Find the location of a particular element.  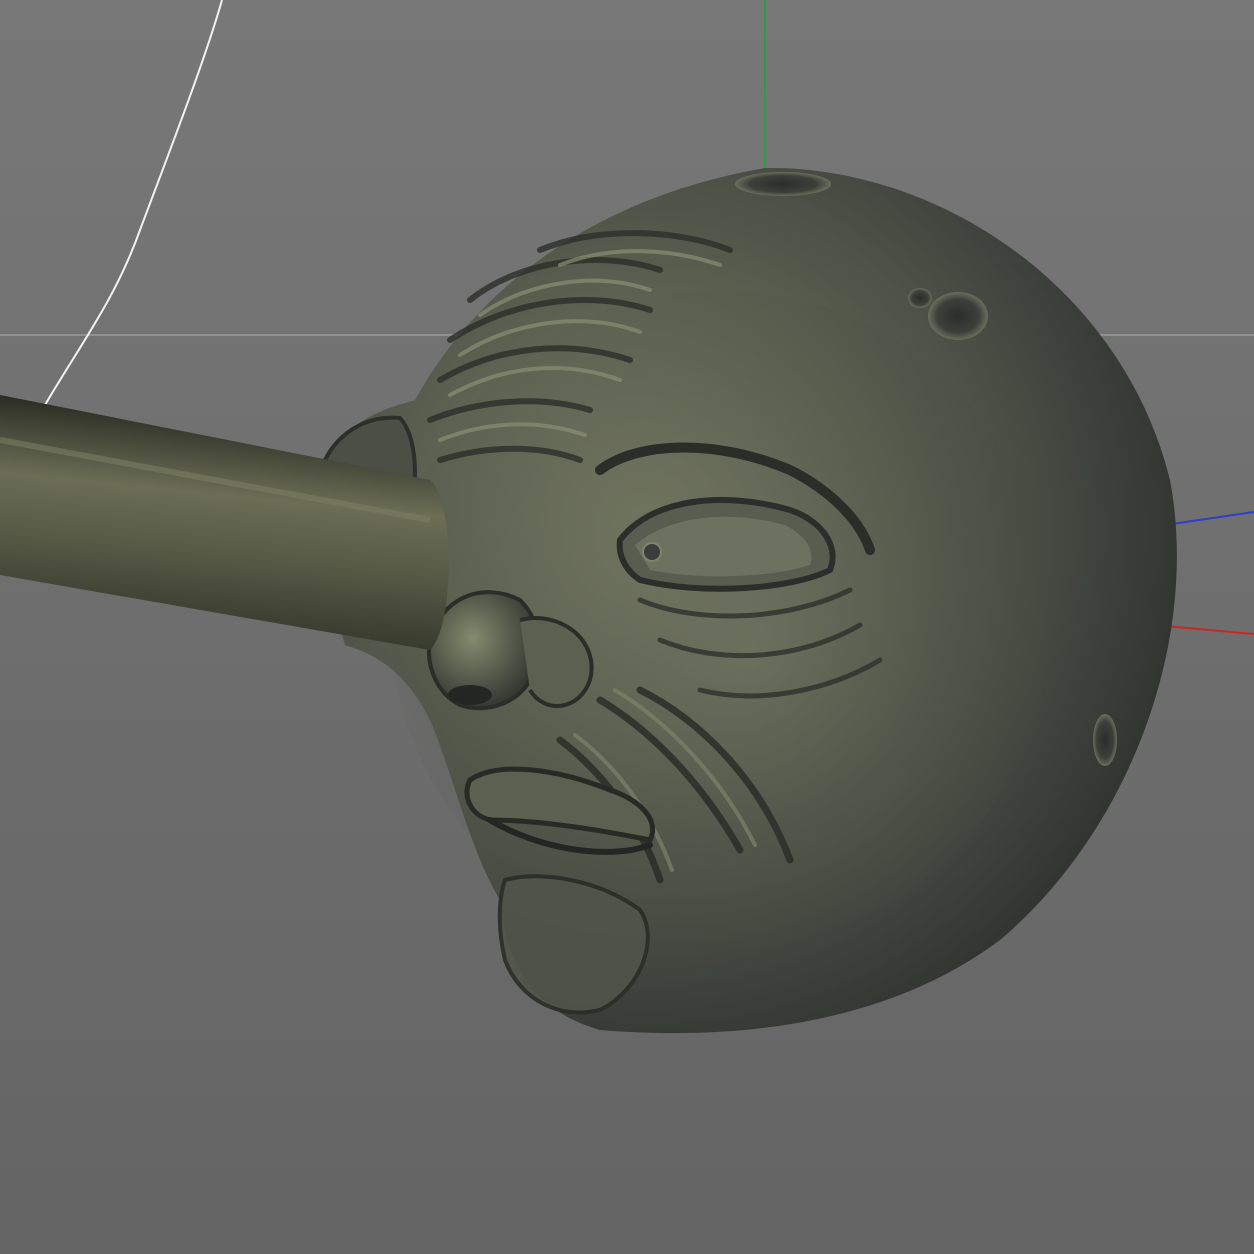

pupil is located at coordinates (652, 552).